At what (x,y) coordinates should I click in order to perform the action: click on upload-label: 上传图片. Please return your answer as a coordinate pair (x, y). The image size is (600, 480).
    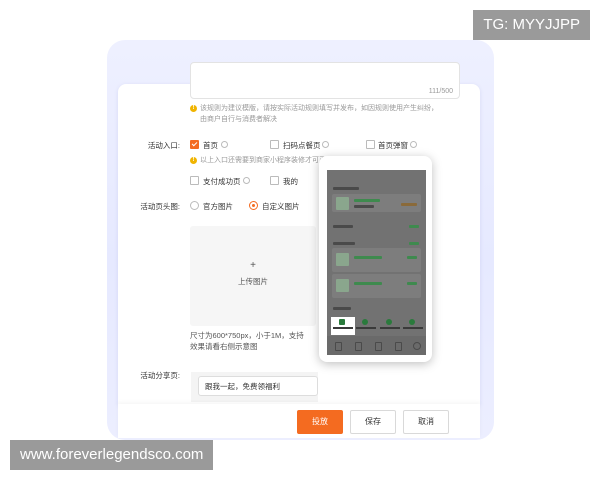
    Looking at the image, I should click on (253, 281).